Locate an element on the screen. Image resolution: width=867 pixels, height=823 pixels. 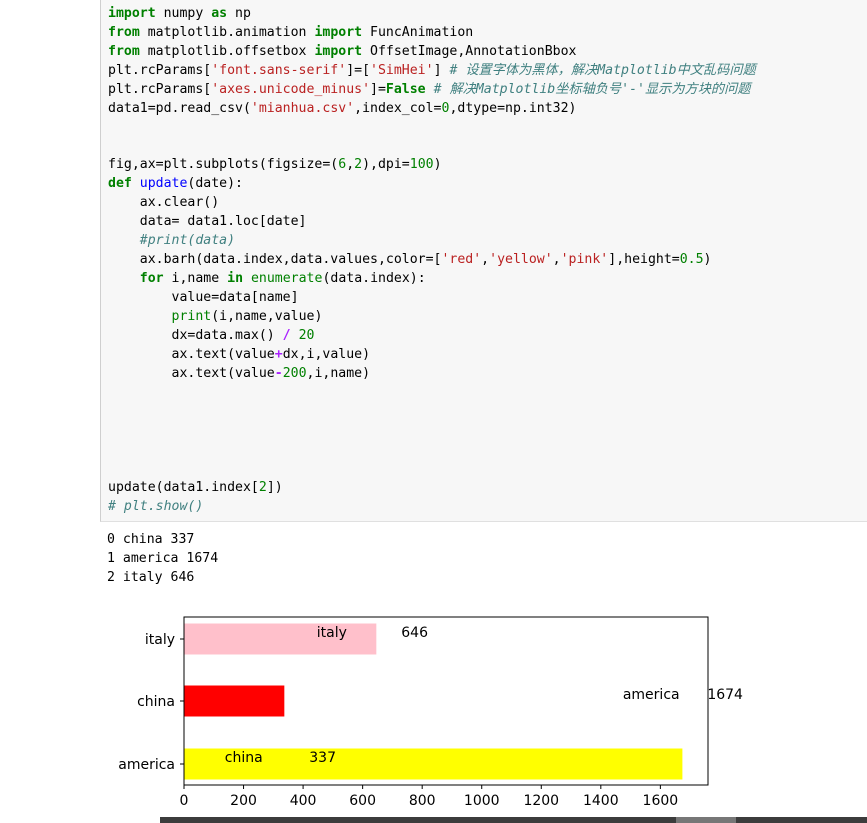
x-tick-label-1000: 1000 is located at coordinates (482, 801).